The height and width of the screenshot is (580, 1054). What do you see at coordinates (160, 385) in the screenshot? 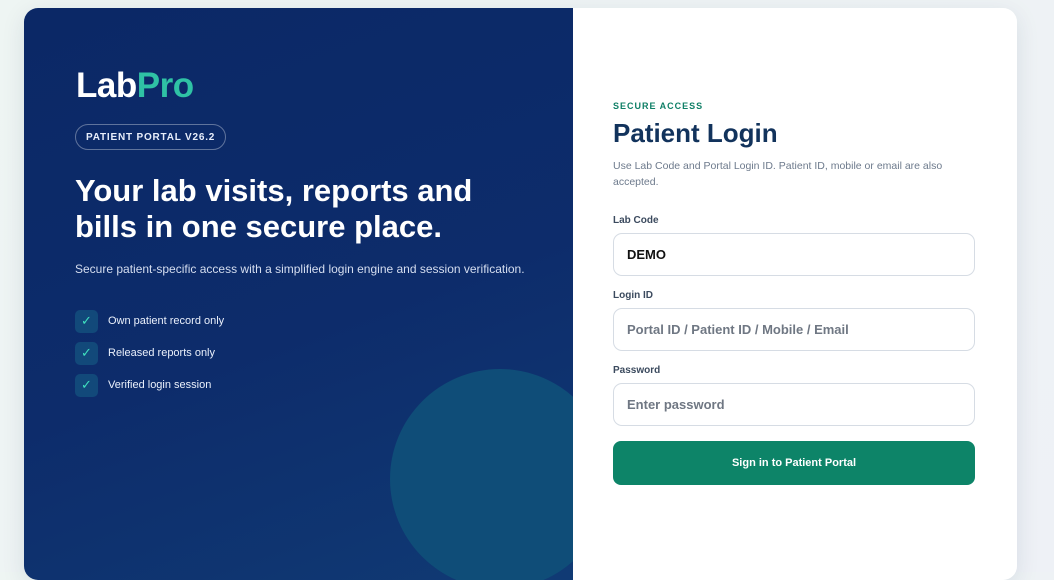
I see `feature-label: Verified login session` at bounding box center [160, 385].